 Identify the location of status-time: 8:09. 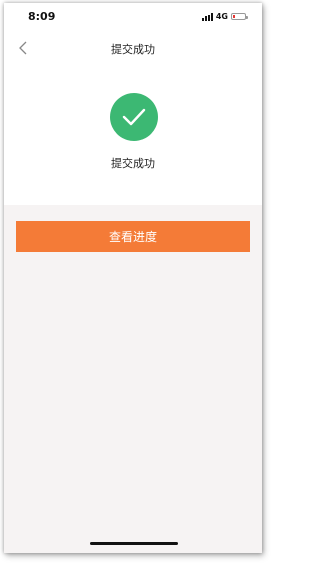
(42, 16).